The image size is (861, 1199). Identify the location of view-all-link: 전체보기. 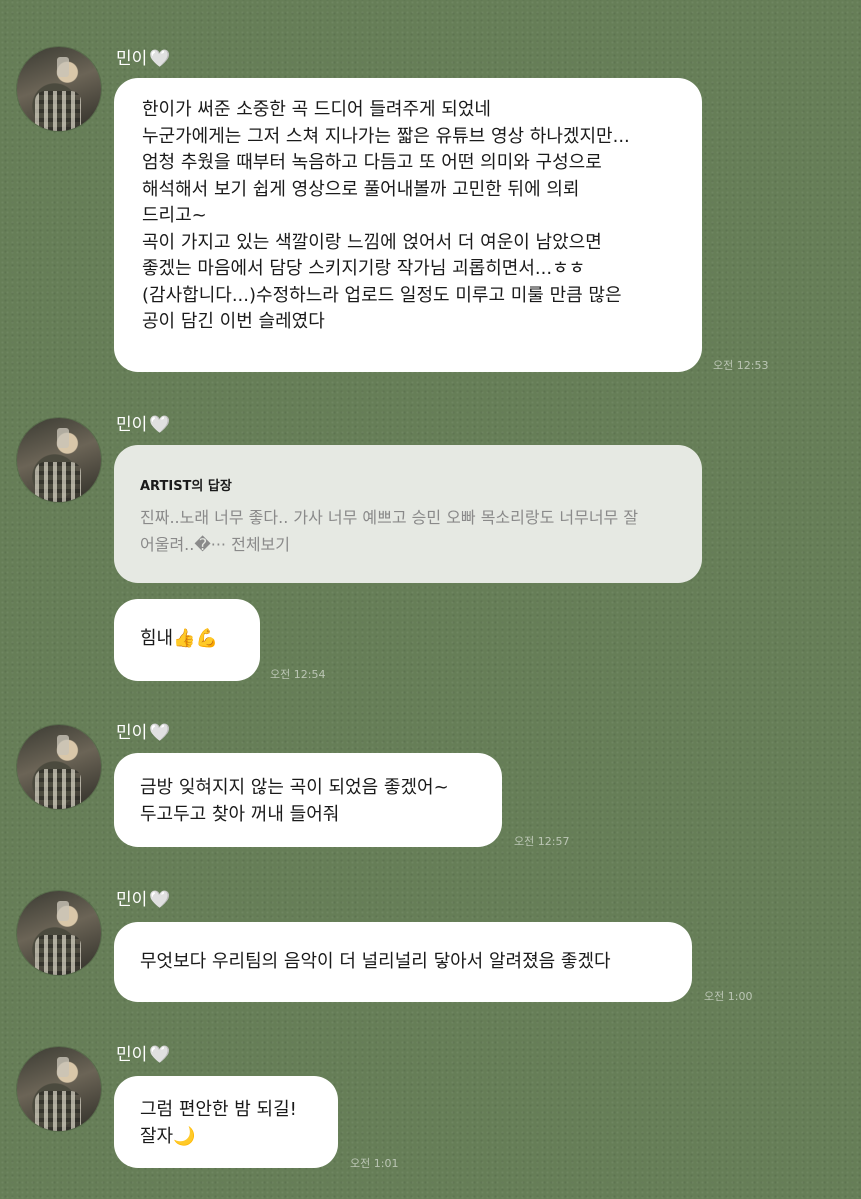
(260, 544).